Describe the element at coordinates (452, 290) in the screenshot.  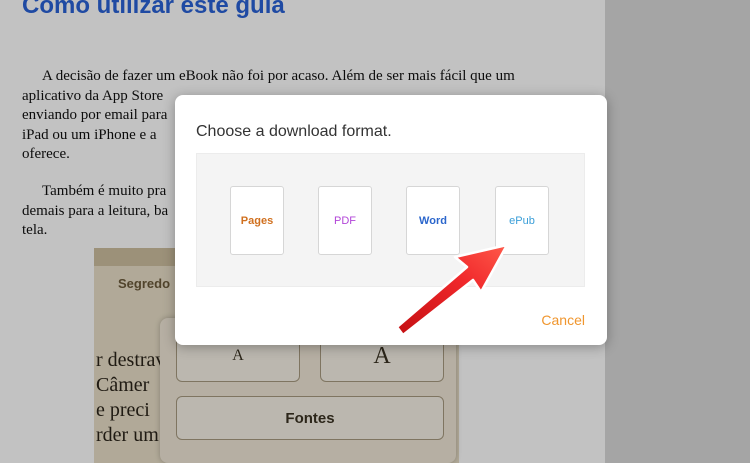
I see `red-arrow-icon` at that location.